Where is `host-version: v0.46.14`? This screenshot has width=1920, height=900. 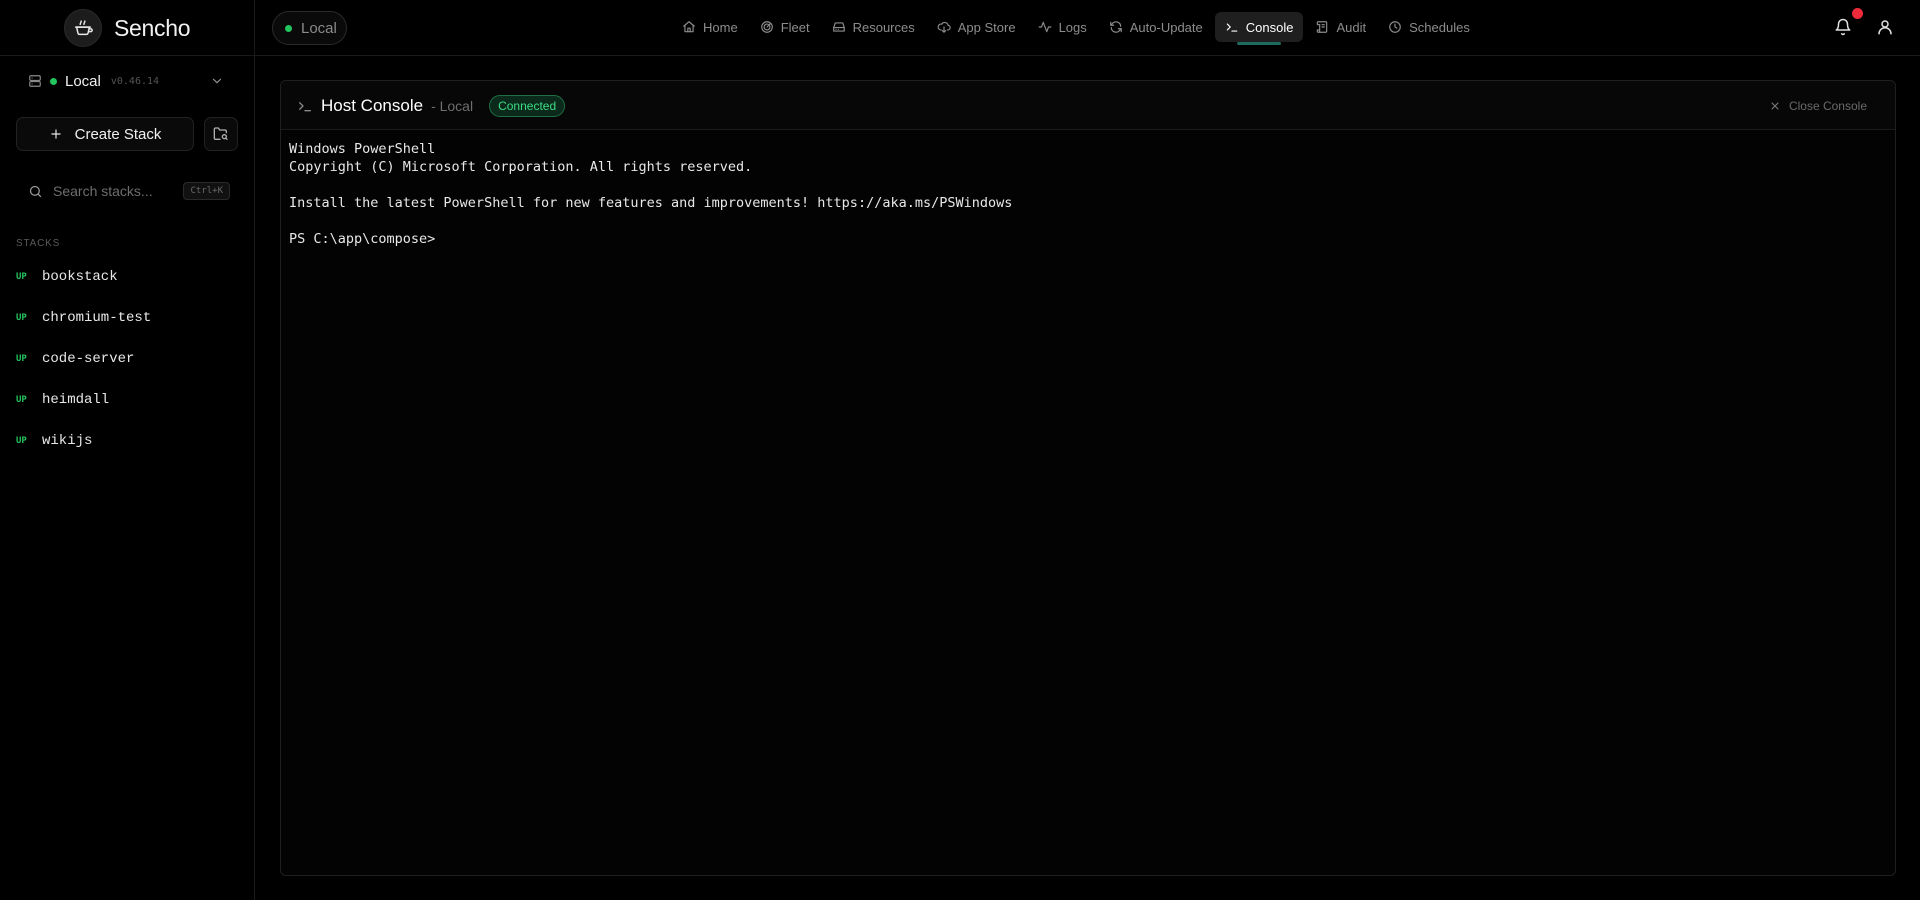 host-version: v0.46.14 is located at coordinates (135, 81).